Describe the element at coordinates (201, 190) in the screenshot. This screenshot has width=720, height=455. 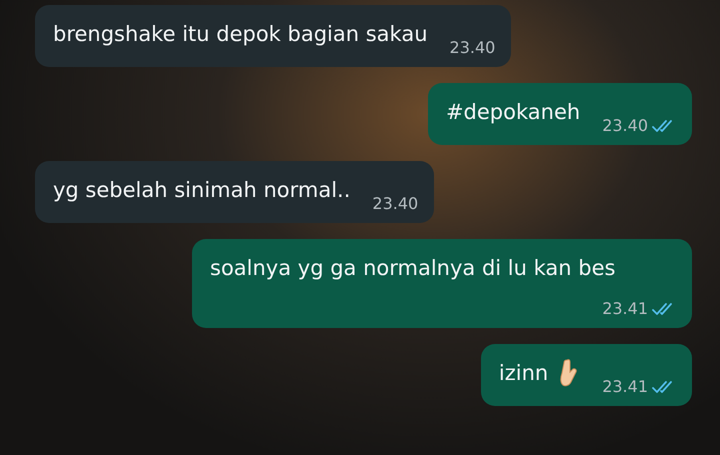
I see `message-text: yg sebelah sinimah normal..` at that location.